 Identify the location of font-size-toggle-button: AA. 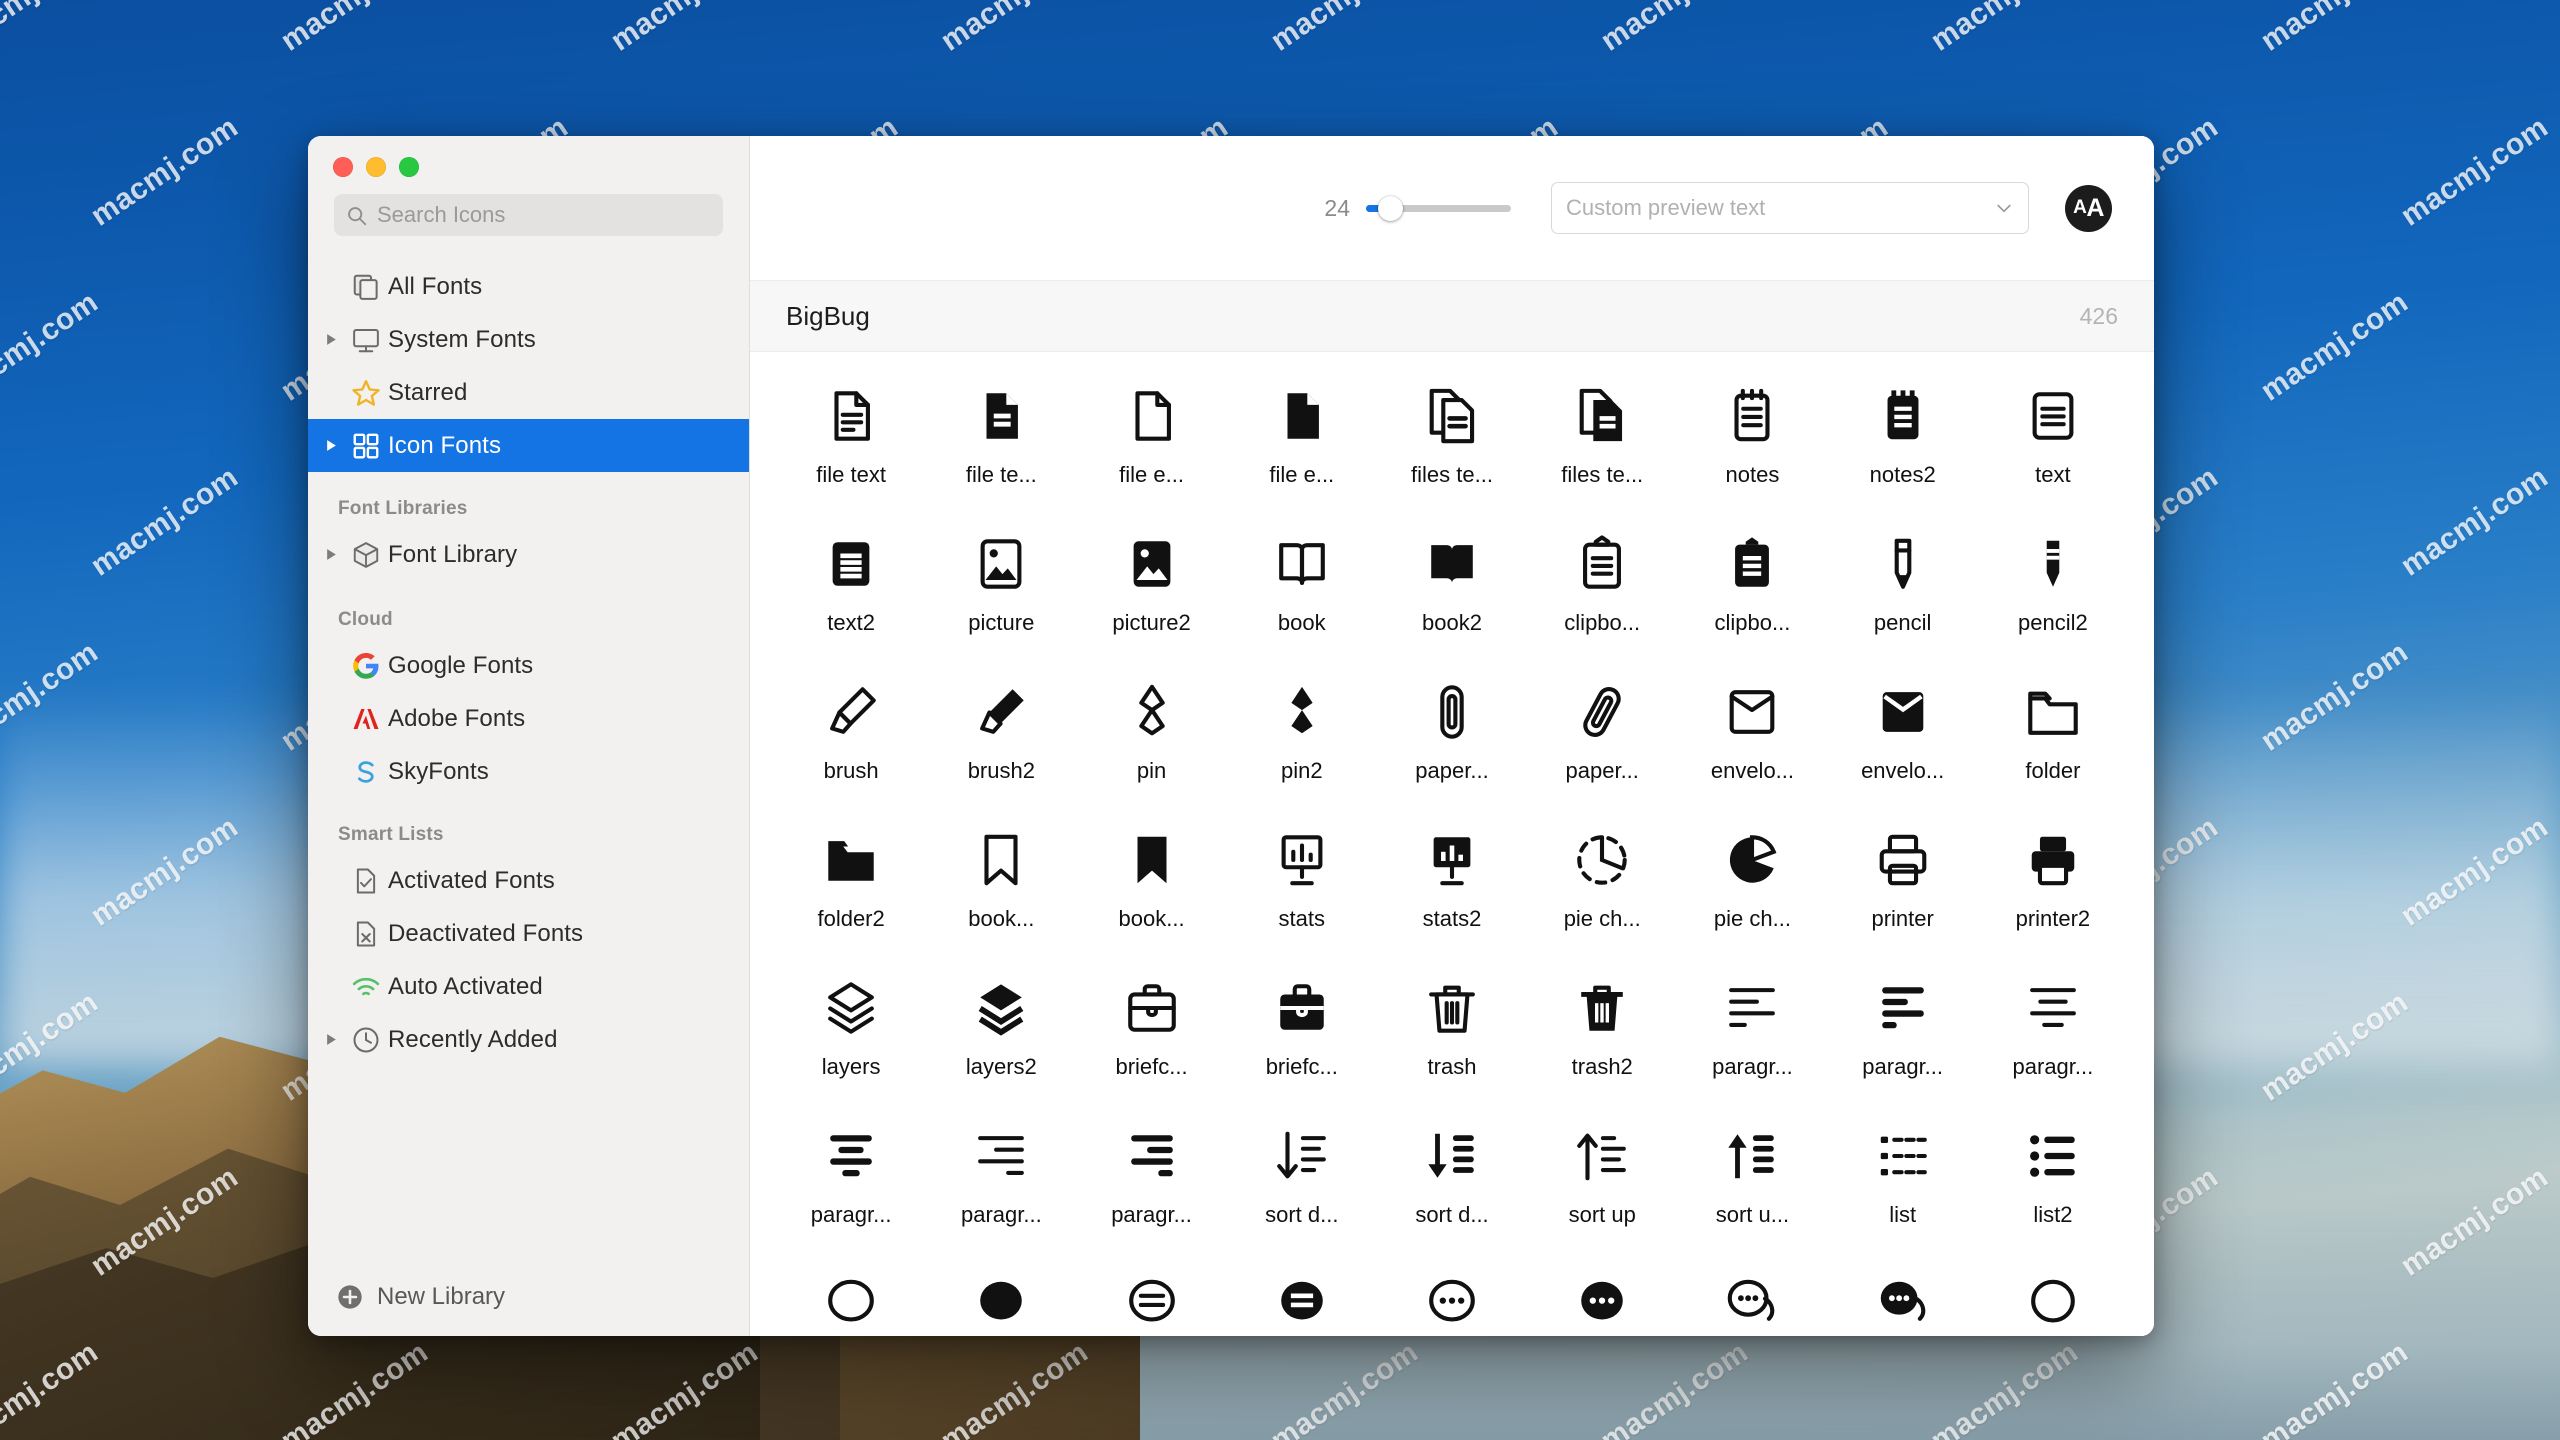
(2088, 208).